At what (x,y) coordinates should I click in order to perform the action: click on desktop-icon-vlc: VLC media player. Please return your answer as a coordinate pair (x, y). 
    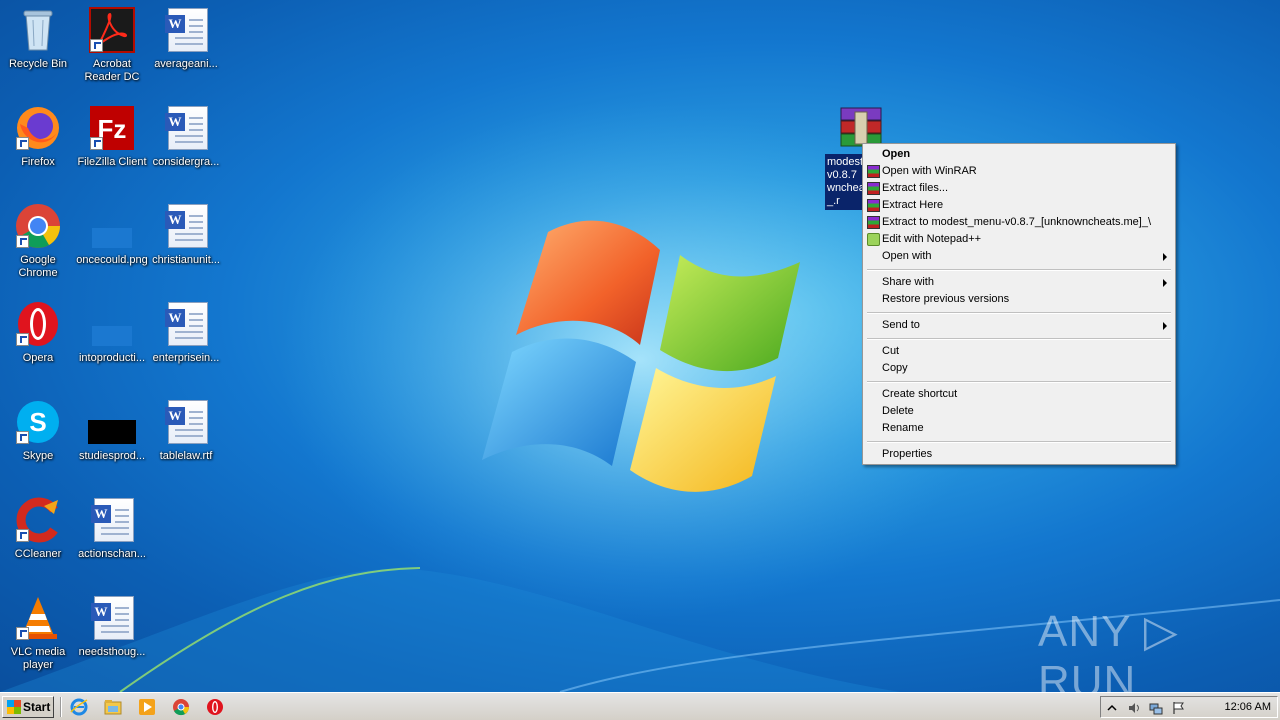
    Looking at the image, I should click on (38, 633).